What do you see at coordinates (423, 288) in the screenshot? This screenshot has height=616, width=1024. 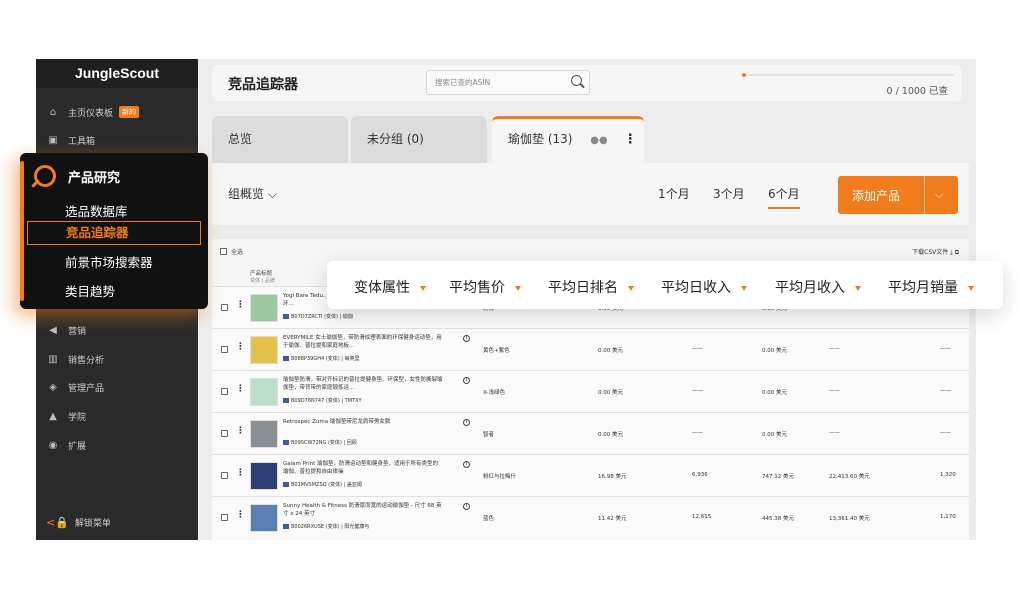 I see `sort-arrow-icon` at bounding box center [423, 288].